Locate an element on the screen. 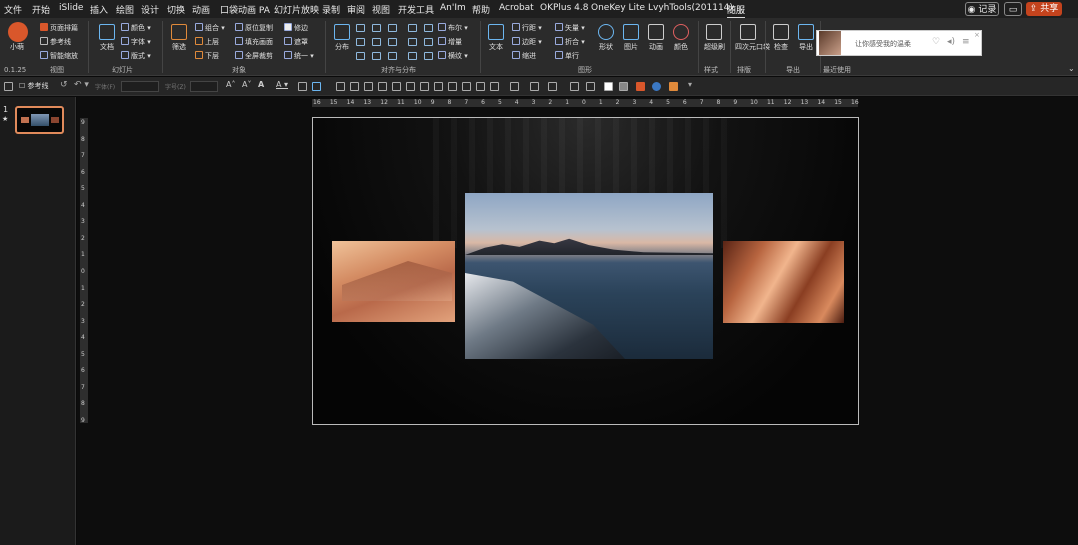  menu-islide: iSlide is located at coordinates (71, 8).